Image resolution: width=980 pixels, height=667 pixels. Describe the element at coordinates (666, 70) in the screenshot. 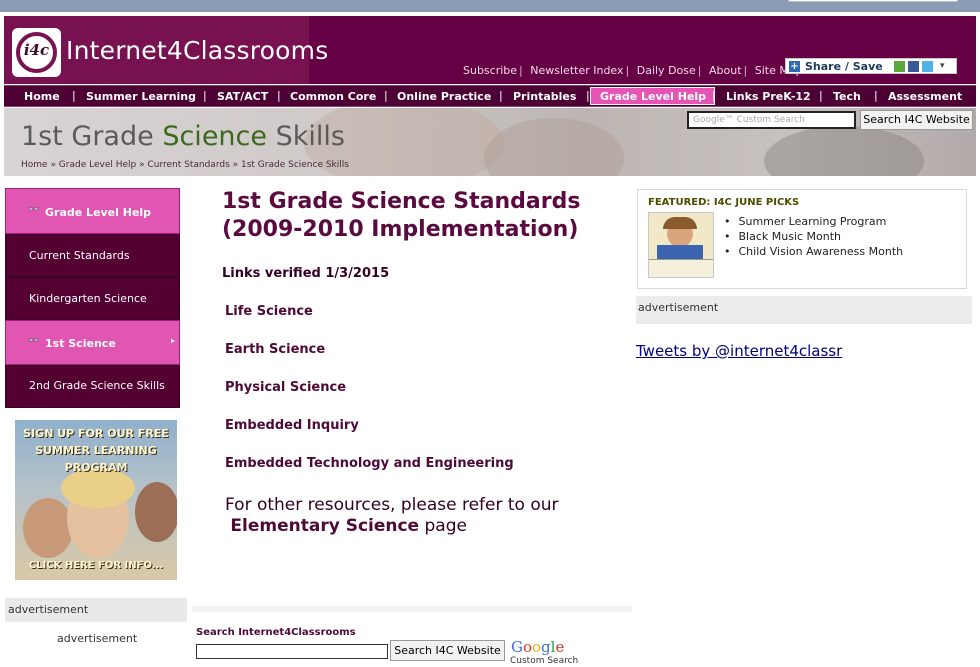

I see `daily-dose-link: Daily Dose` at that location.